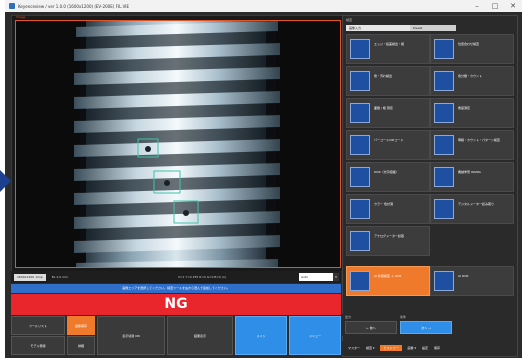 This screenshot has width=527, height=358. Describe the element at coordinates (315, 335) in the screenshot. I see `menu-button: メニュー` at that location.